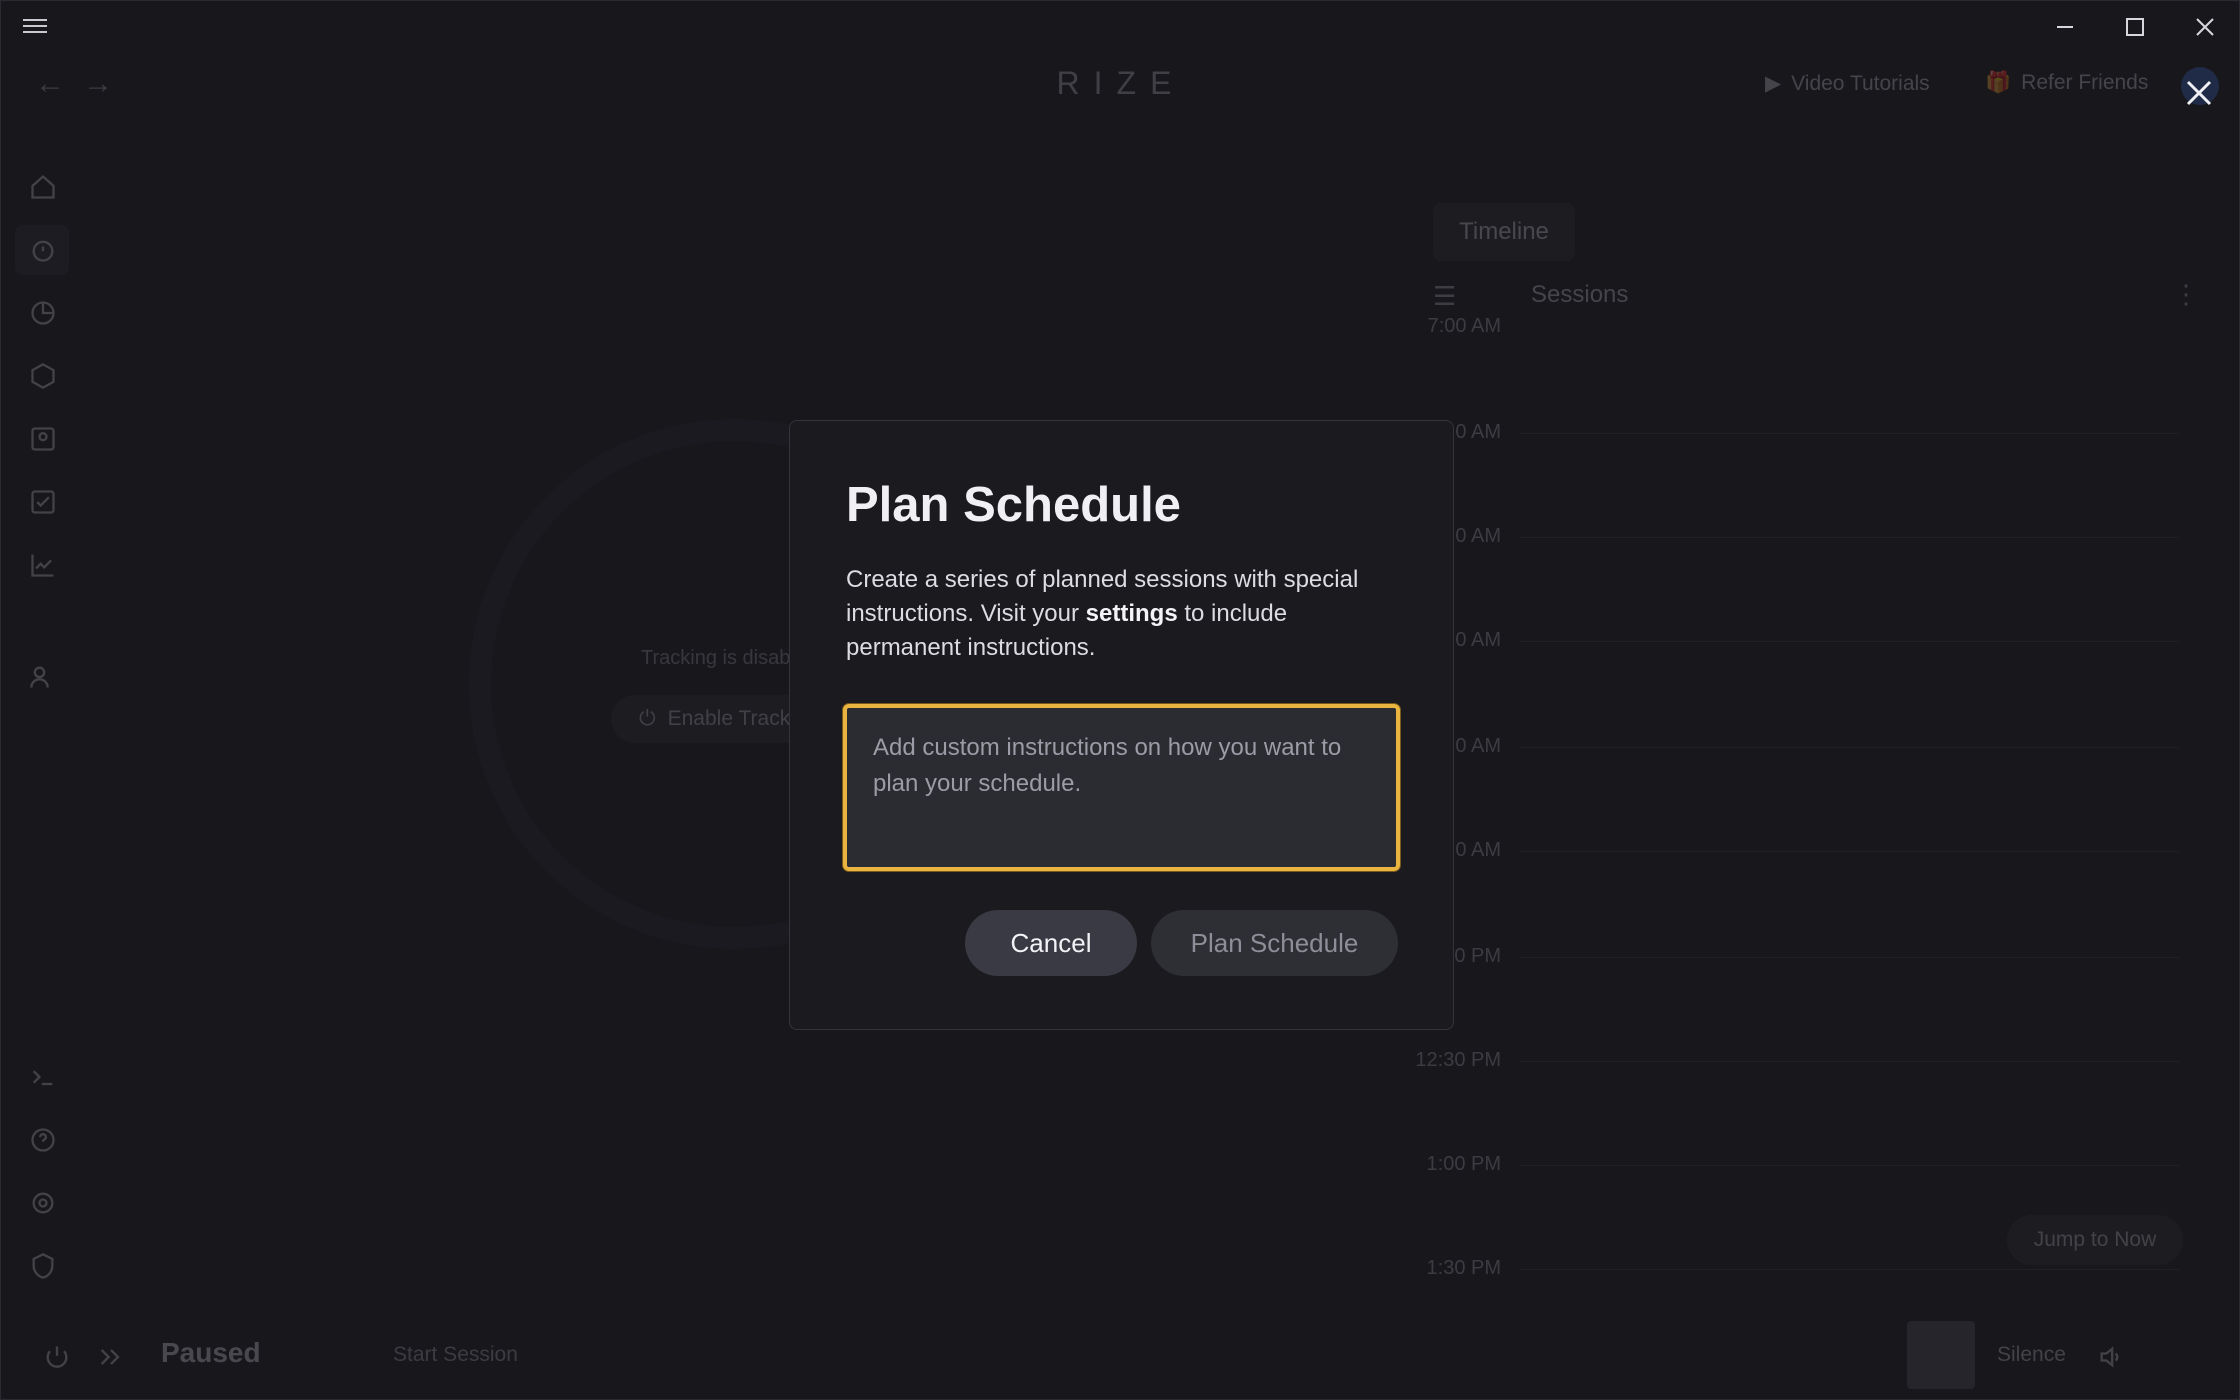  I want to click on instructions-input, so click(1121, 787).